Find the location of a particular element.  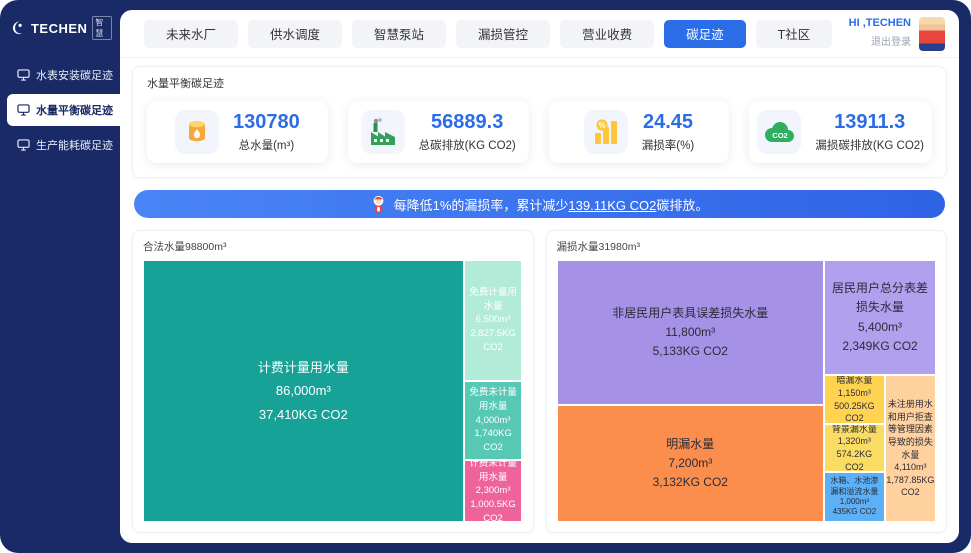

page-title: 水量平衡碳足迹 is located at coordinates (185, 84).